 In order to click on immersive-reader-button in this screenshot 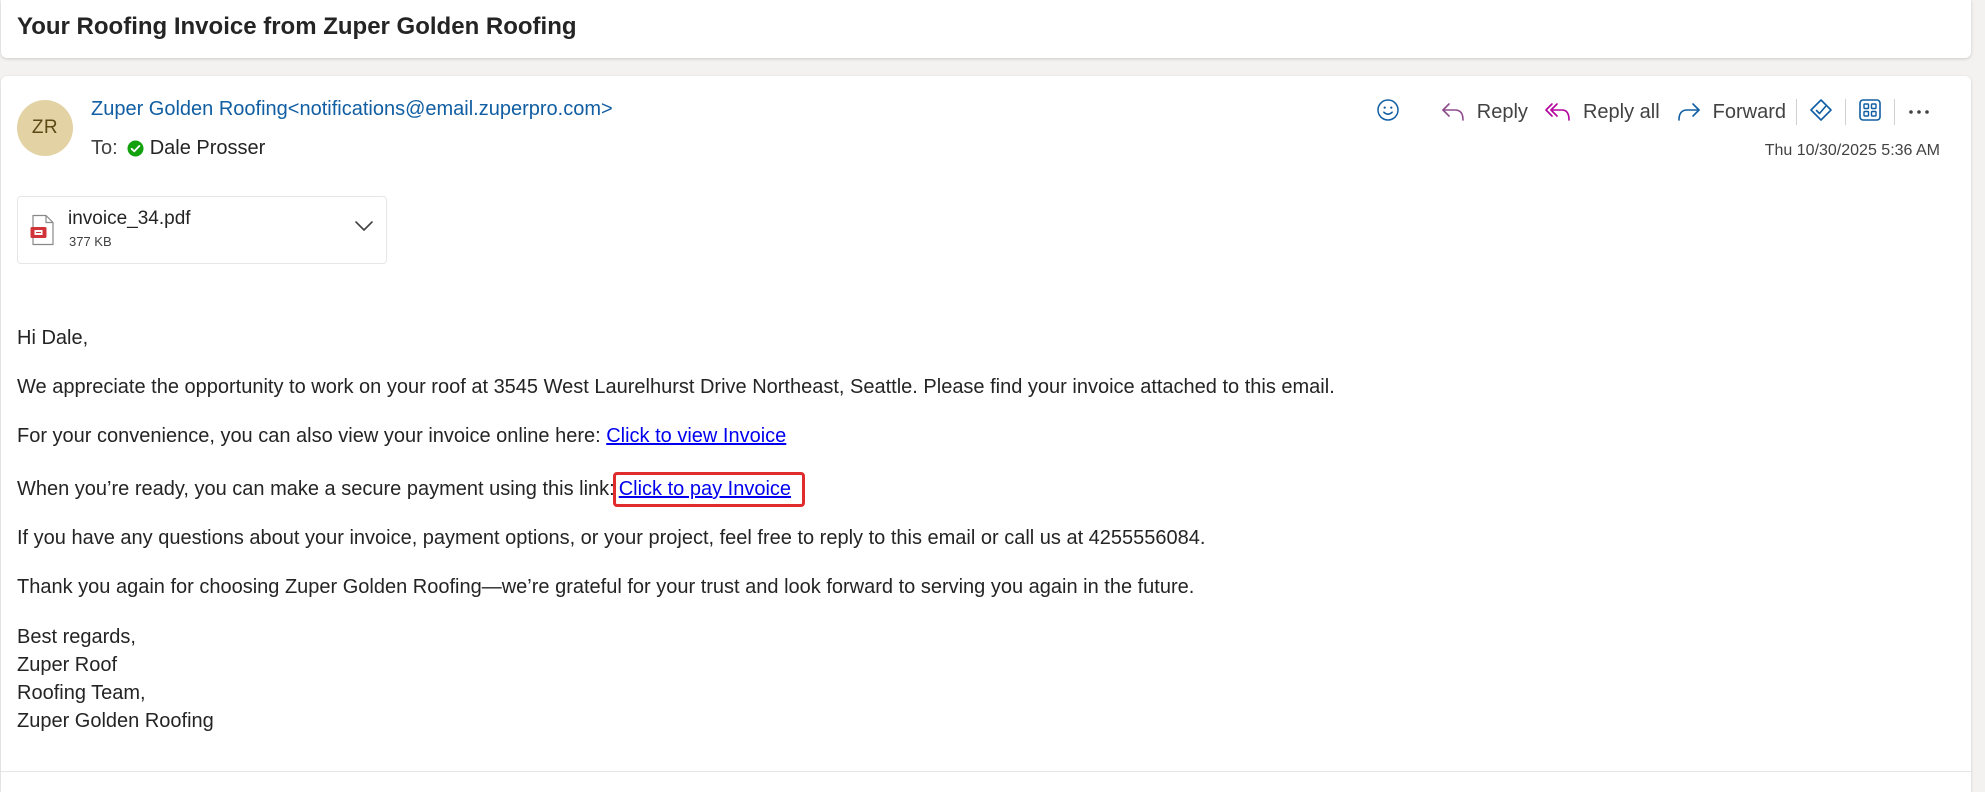, I will do `click(1821, 112)`.